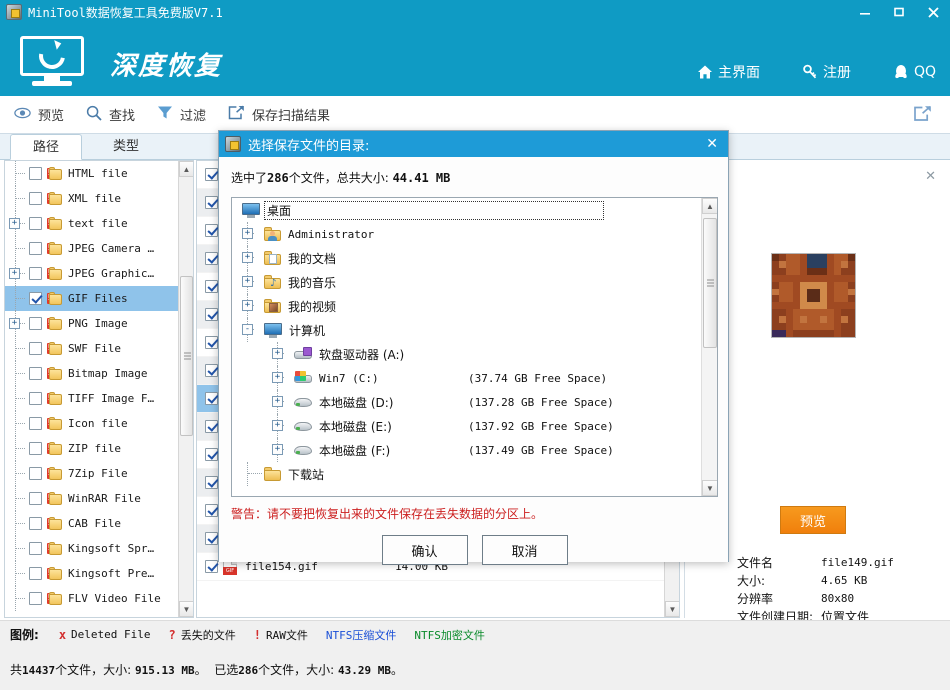  I want to click on tree-item-5: ! GIF Files, so click(99, 298).